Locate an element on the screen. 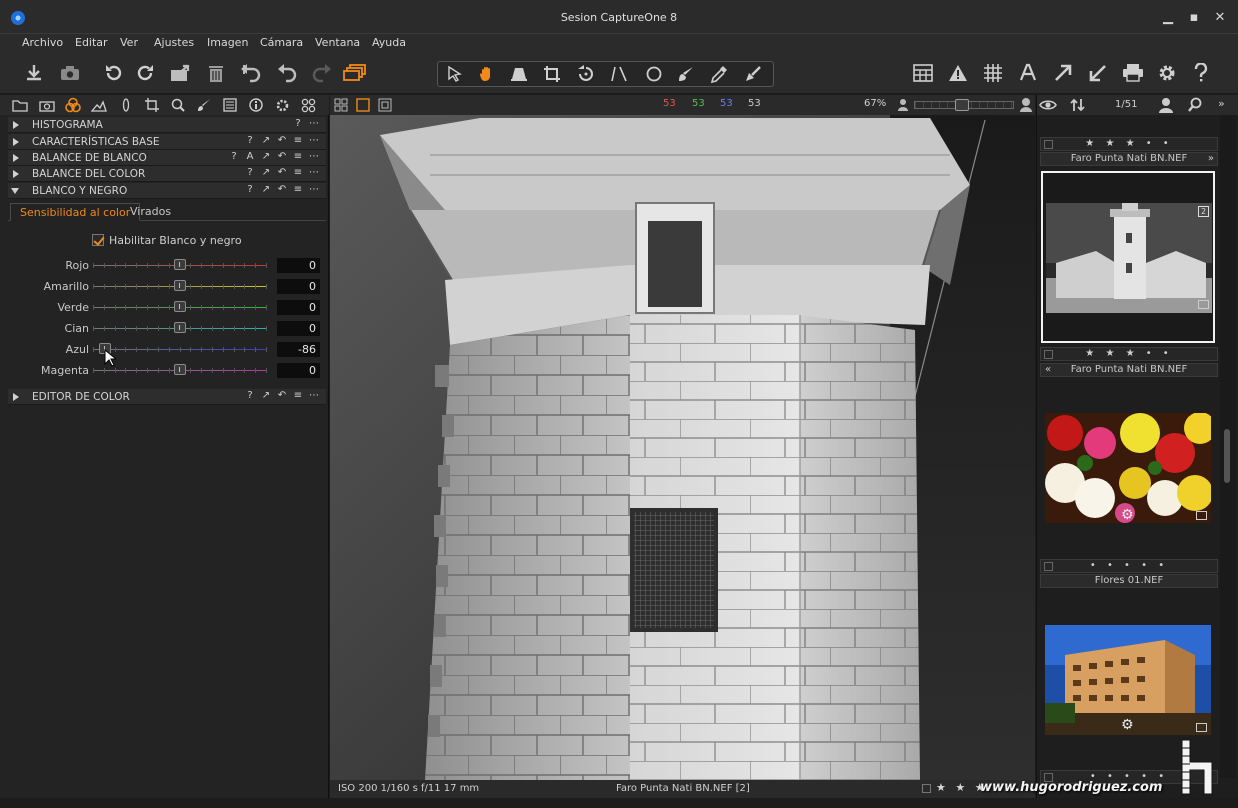  slider-value-field: -86 is located at coordinates (298, 349).